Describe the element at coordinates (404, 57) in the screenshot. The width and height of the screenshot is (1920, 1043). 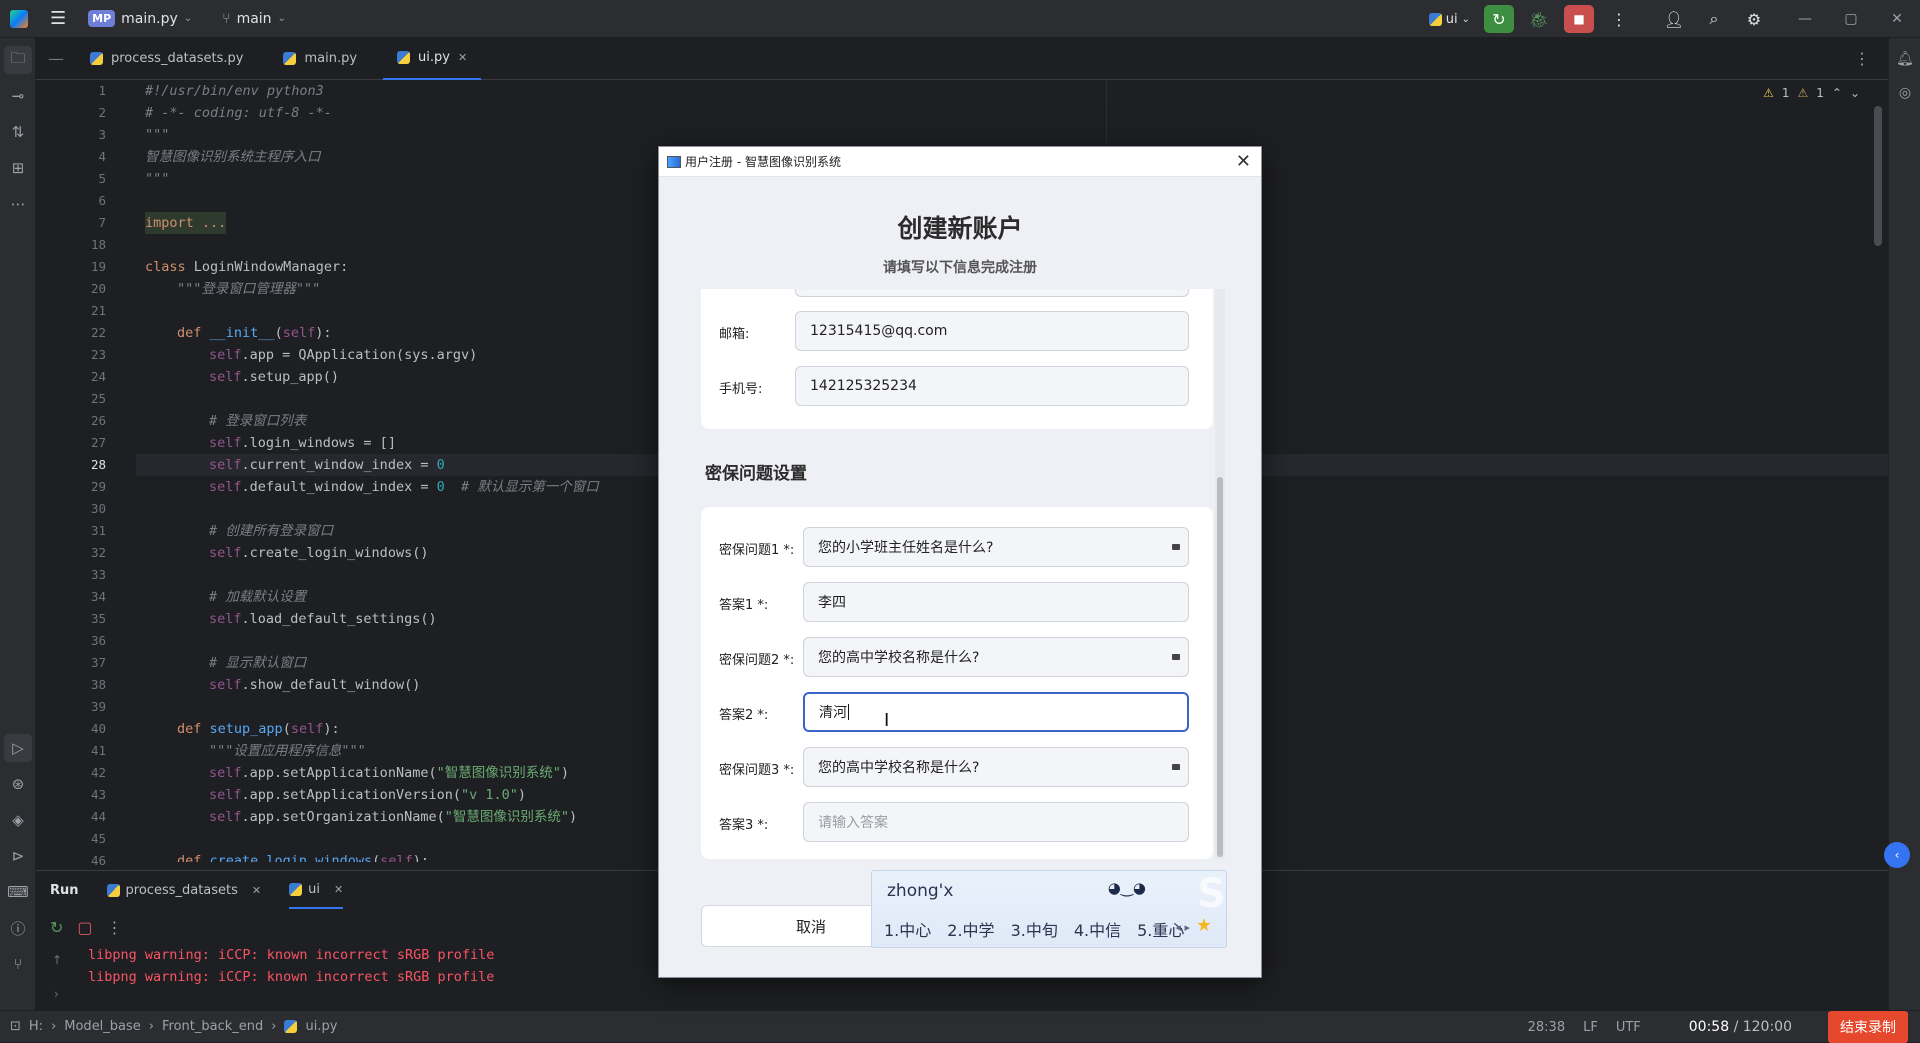
I see `python-file-icon` at that location.